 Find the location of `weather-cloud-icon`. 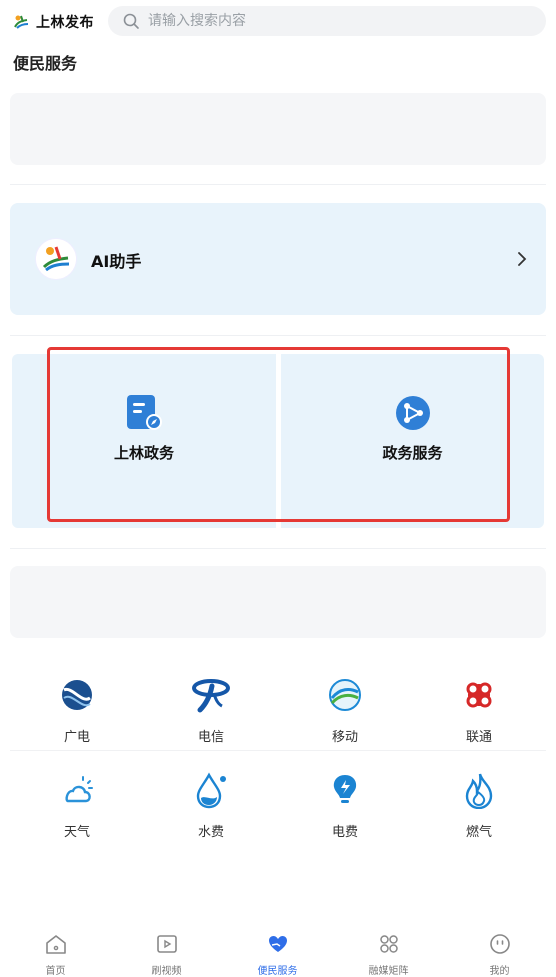

weather-cloud-icon is located at coordinates (79, 789).